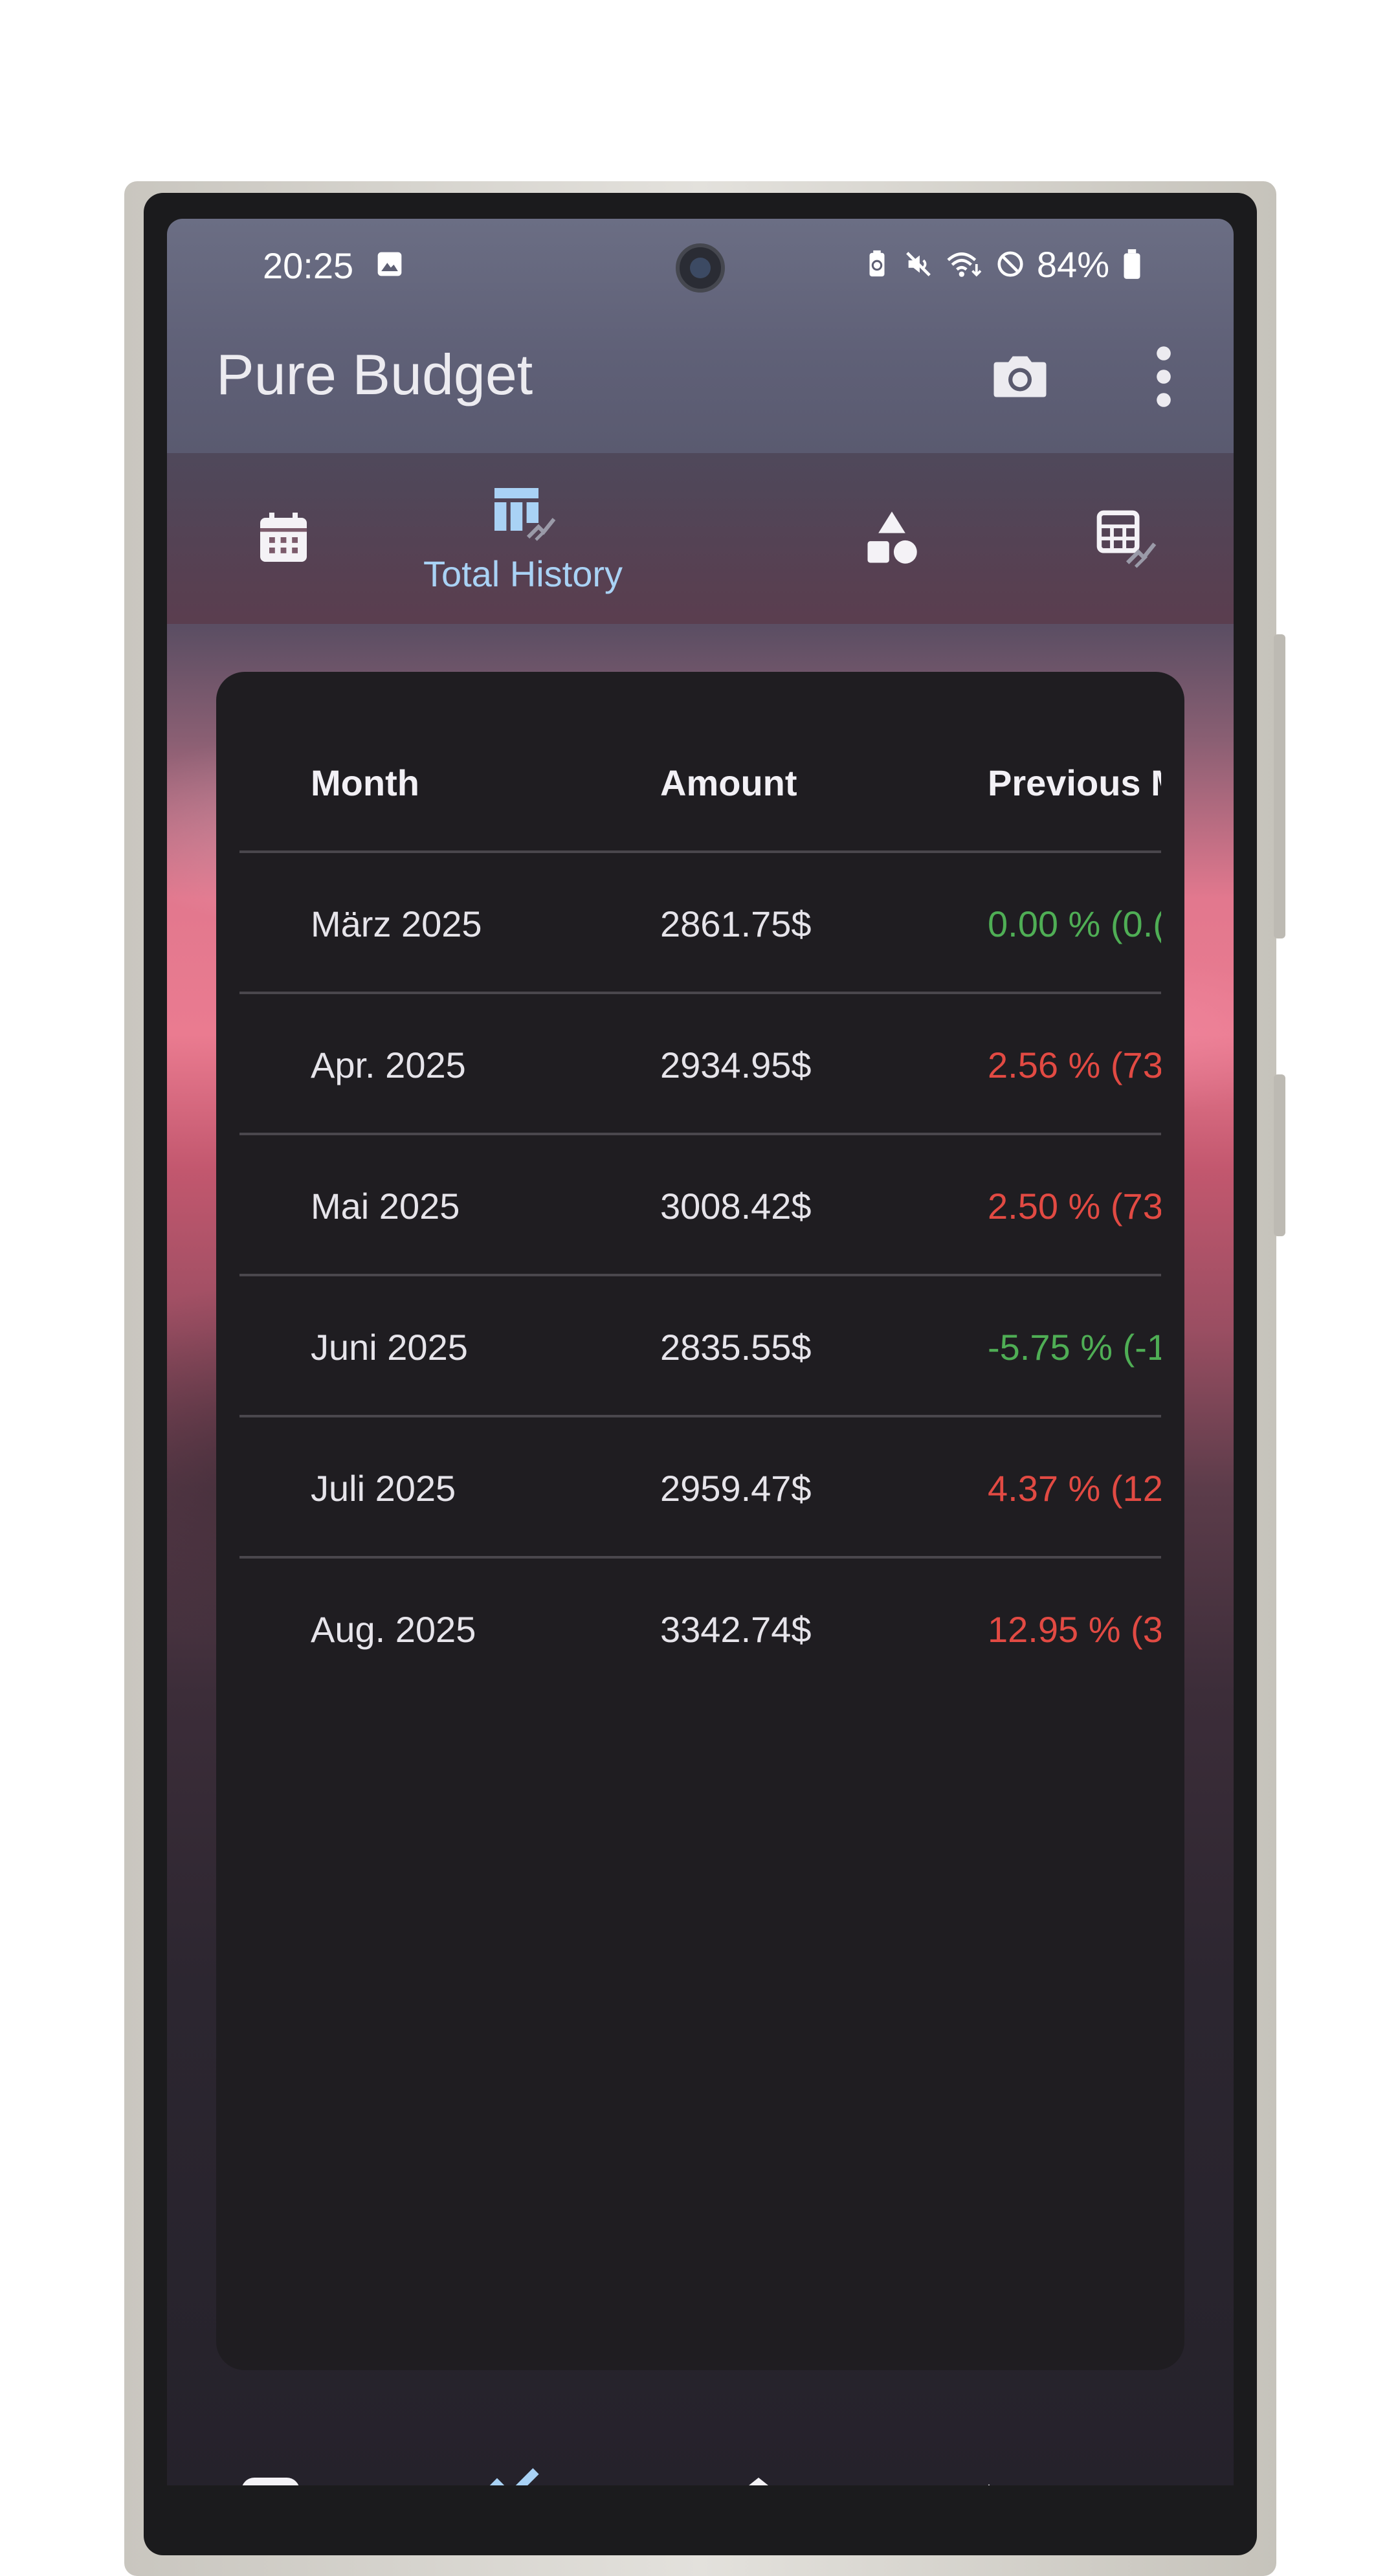 This screenshot has height=2576, width=1398. I want to click on tab-table, so click(1125, 538).